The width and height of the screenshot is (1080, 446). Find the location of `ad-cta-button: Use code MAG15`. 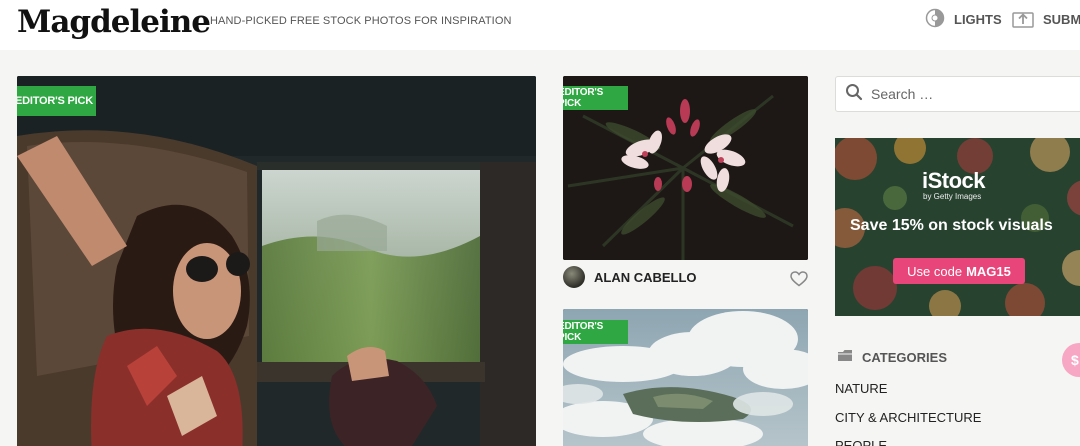

ad-cta-button: Use code MAG15 is located at coordinates (959, 271).